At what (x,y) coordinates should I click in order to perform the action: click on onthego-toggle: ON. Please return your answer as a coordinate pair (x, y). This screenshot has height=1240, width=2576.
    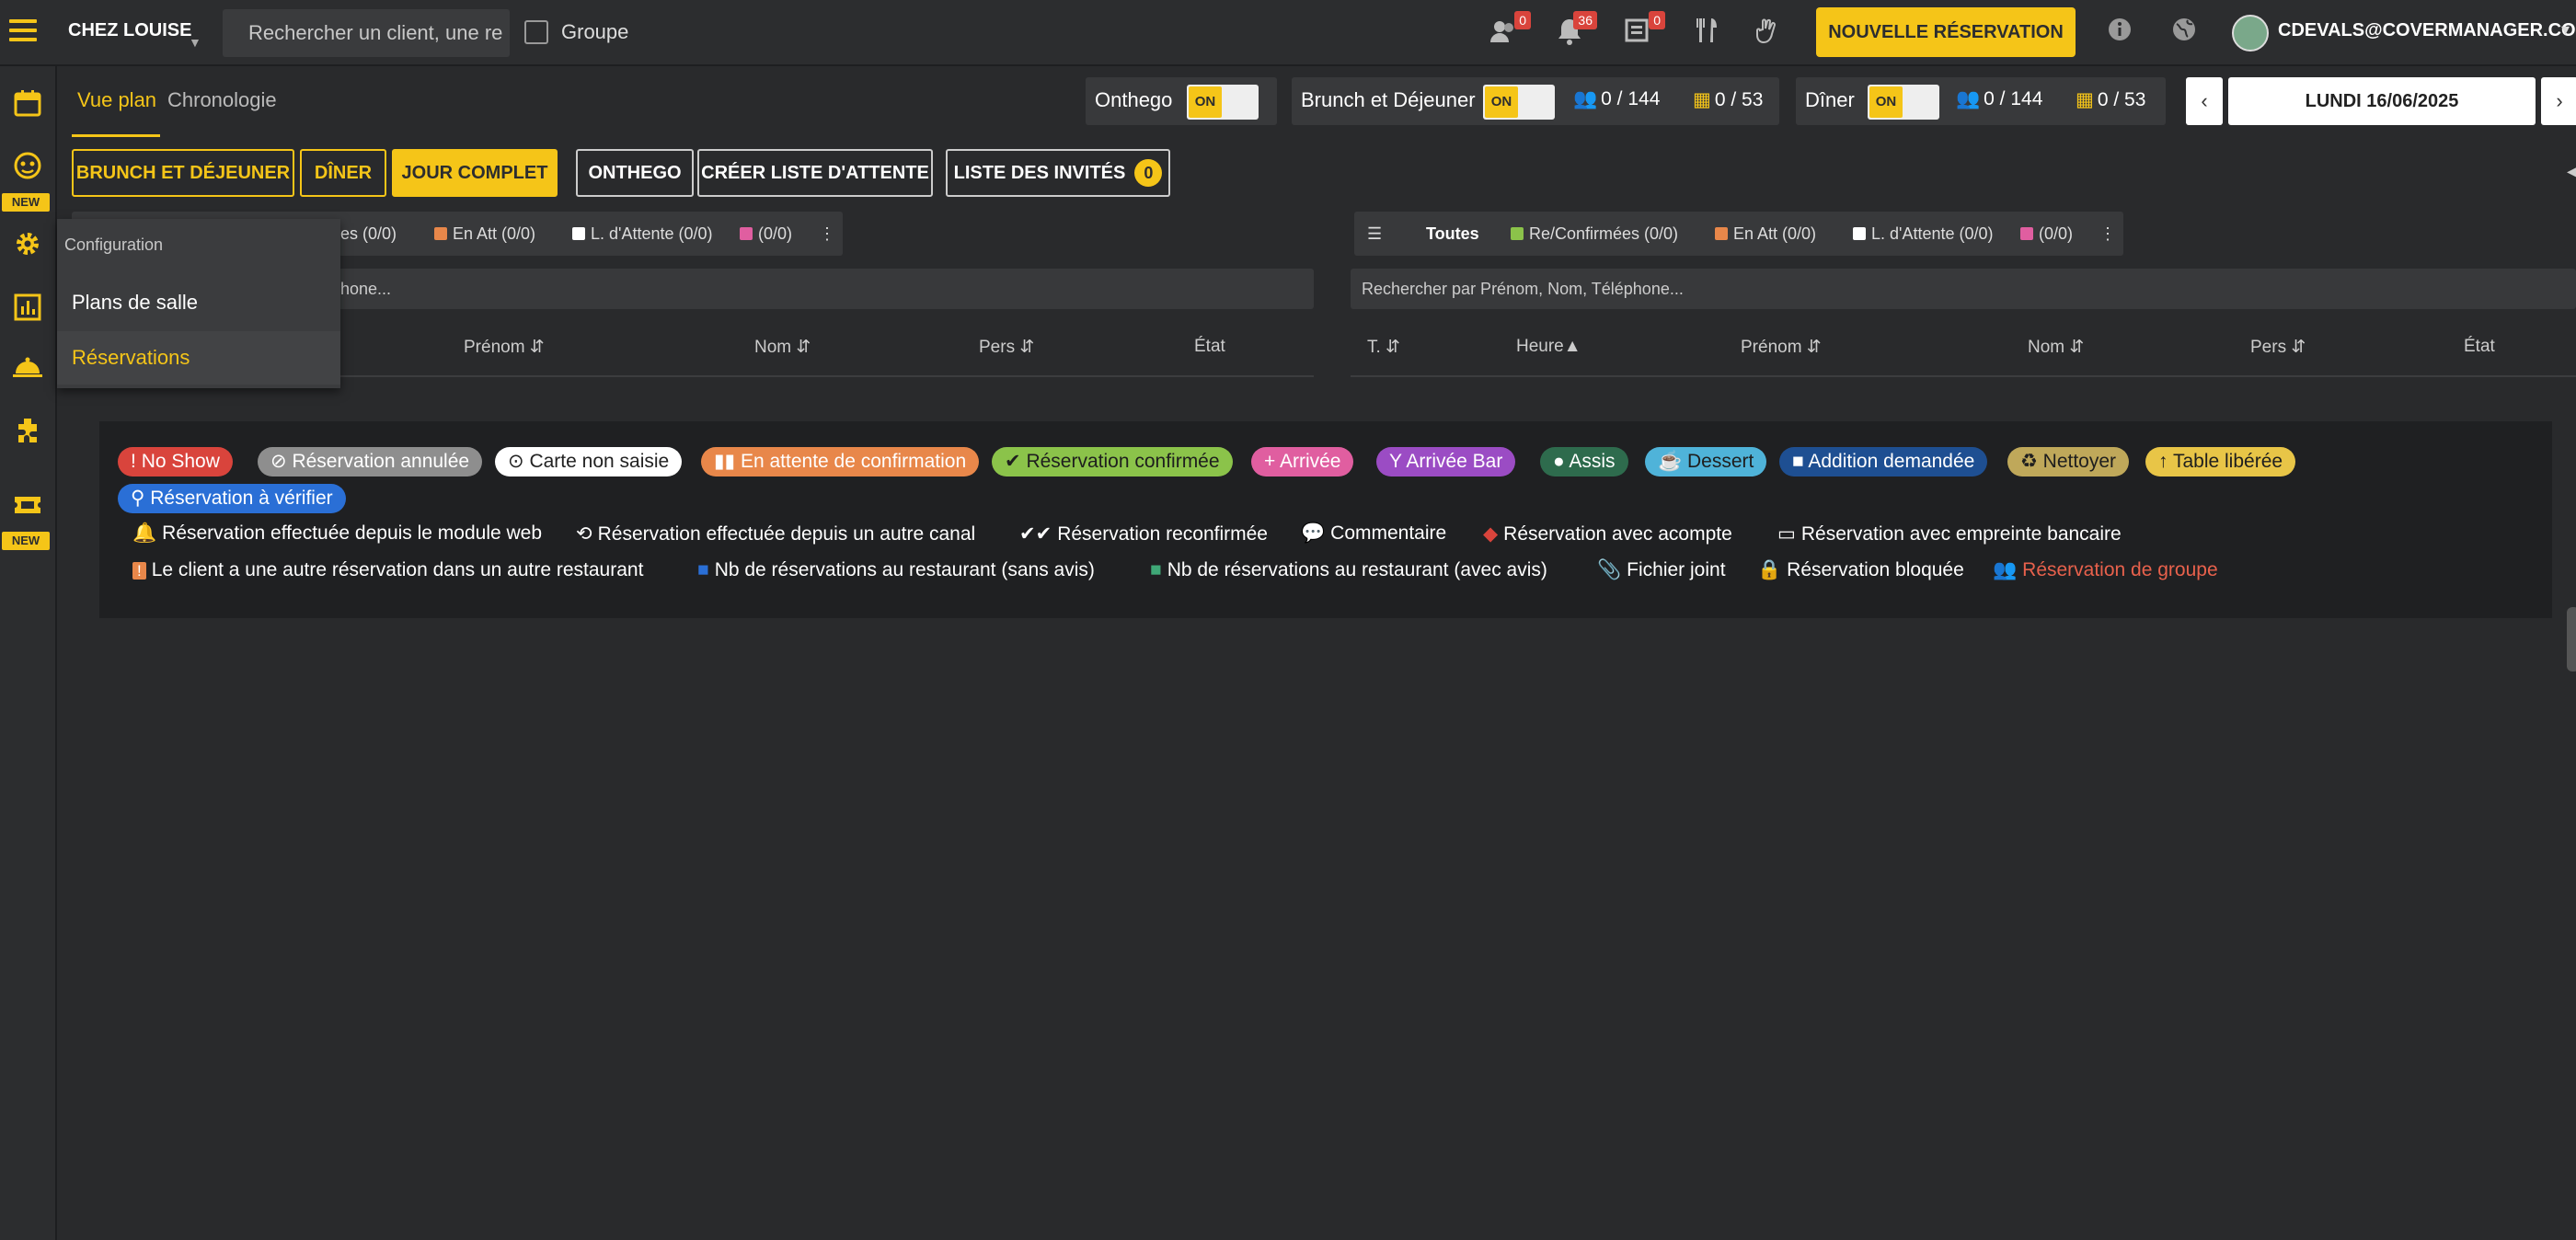
    Looking at the image, I should click on (1223, 103).